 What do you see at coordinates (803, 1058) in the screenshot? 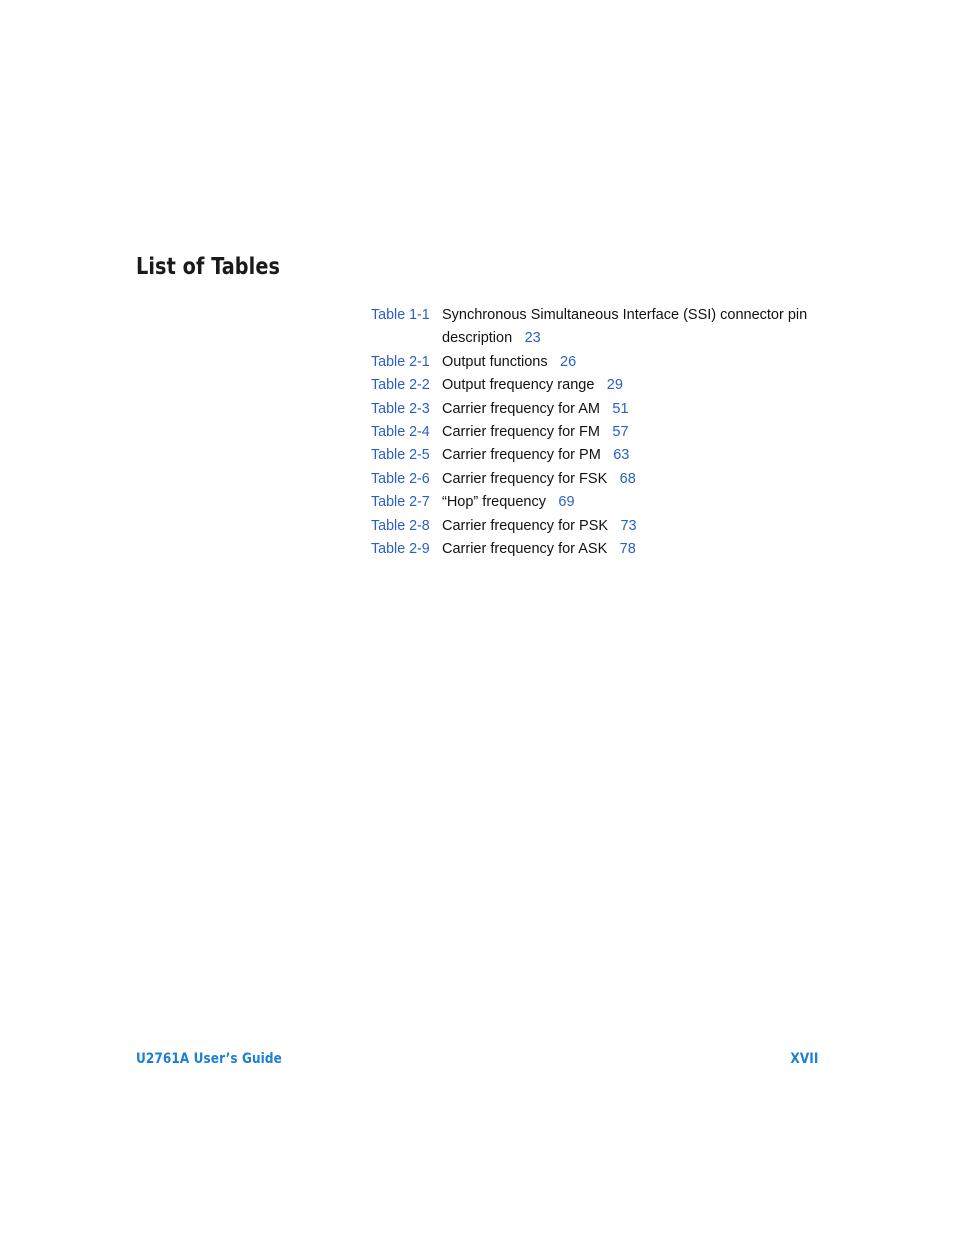
I see `footer-page-number: XVII` at bounding box center [803, 1058].